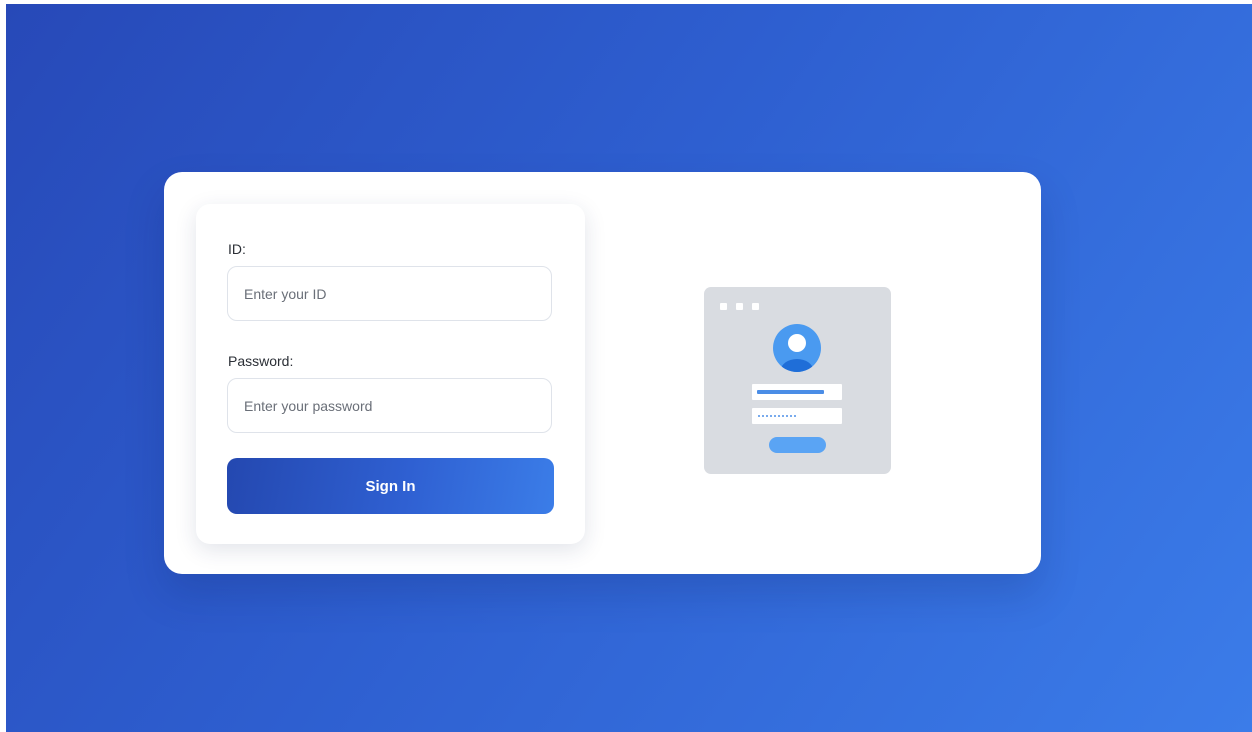 The image size is (1252, 732). Describe the element at coordinates (390, 486) in the screenshot. I see `sign-in-button: Sign In` at that location.